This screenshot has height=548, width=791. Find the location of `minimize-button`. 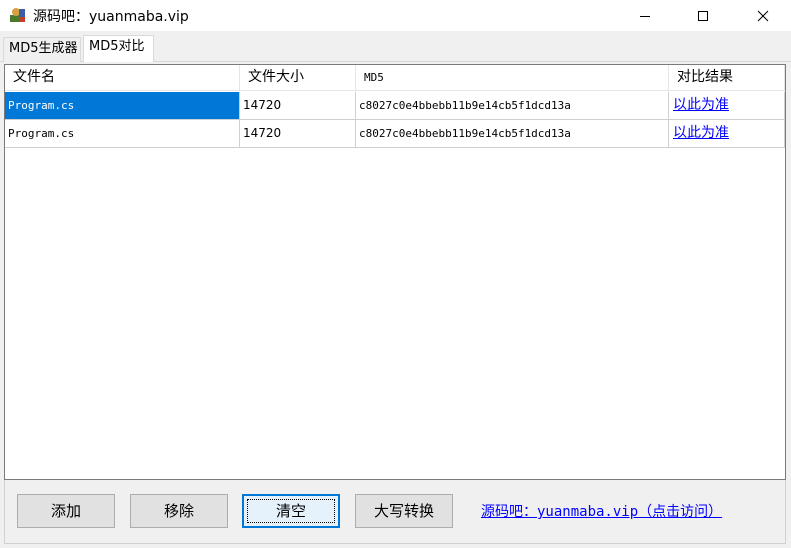

minimize-button is located at coordinates (645, 15).